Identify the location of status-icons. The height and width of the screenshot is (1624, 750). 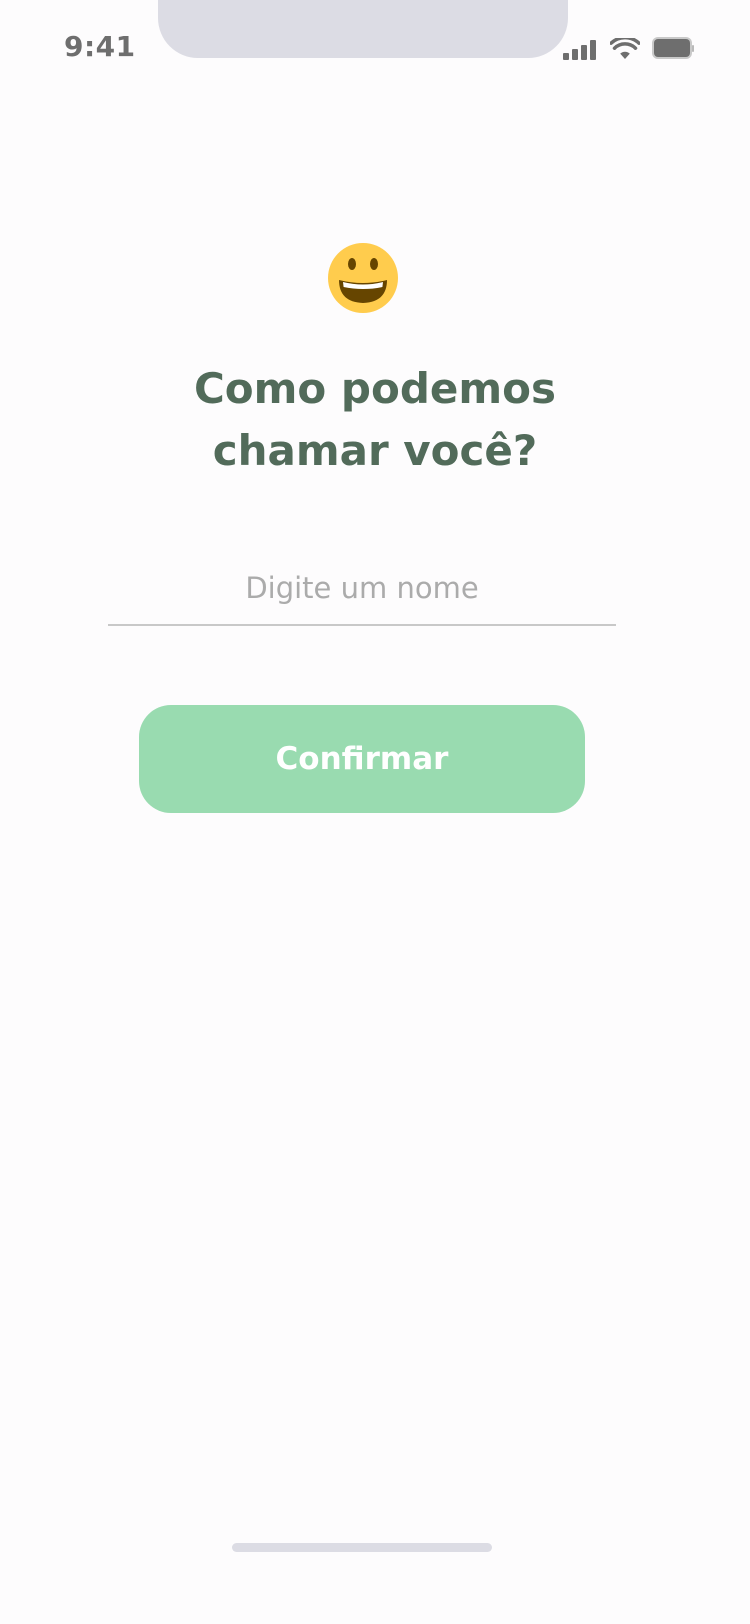
(628, 48).